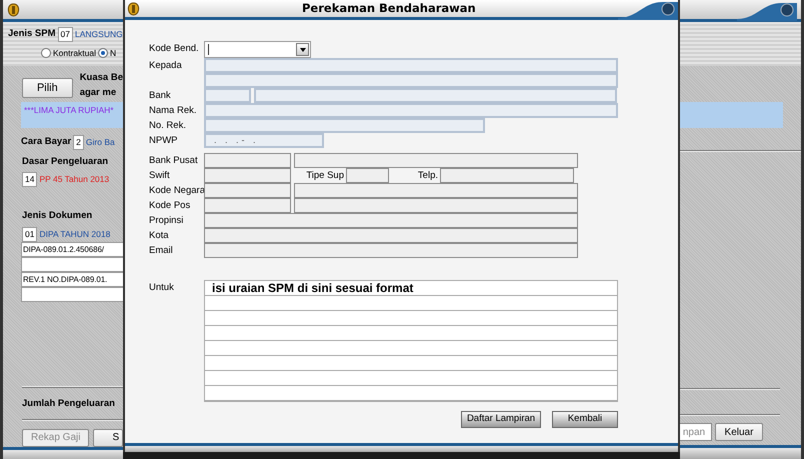  I want to click on field-label: Kode Bend., so click(174, 49).